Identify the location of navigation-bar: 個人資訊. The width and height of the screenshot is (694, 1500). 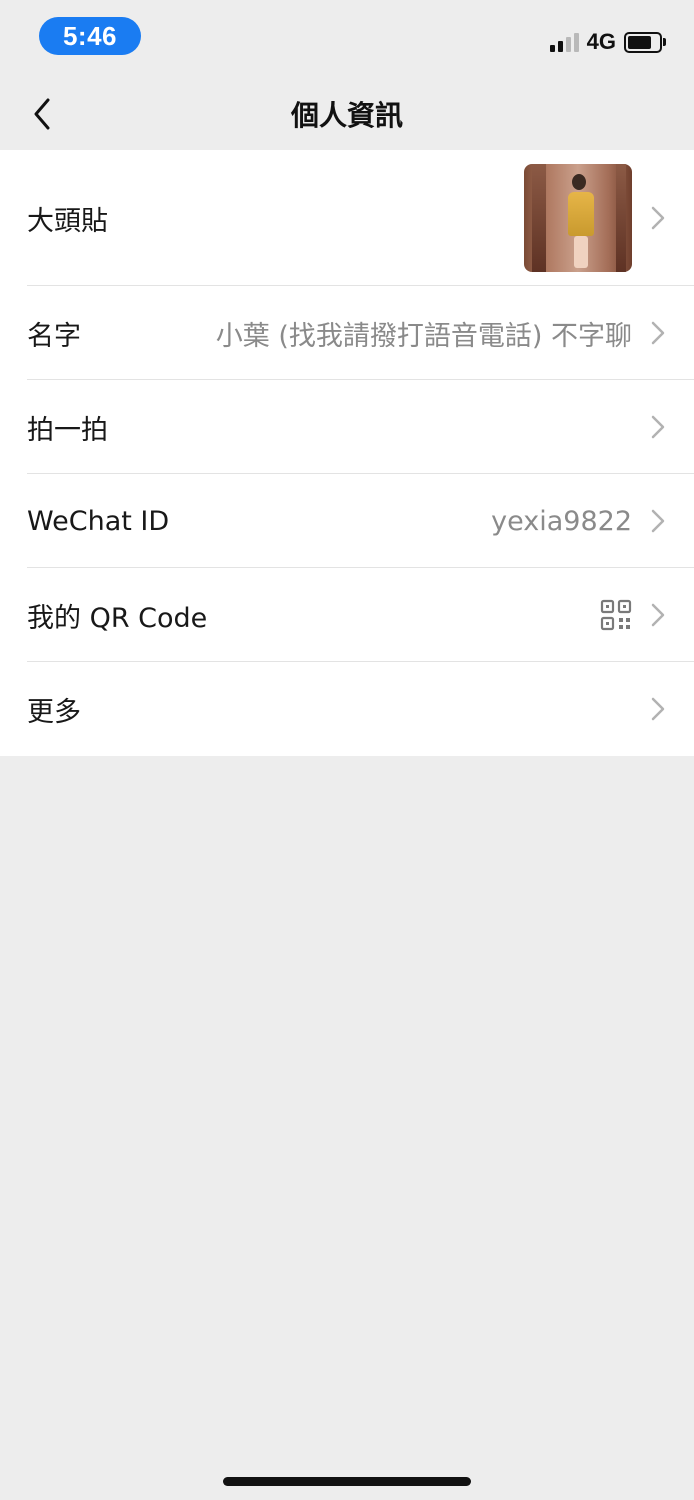
(347, 114).